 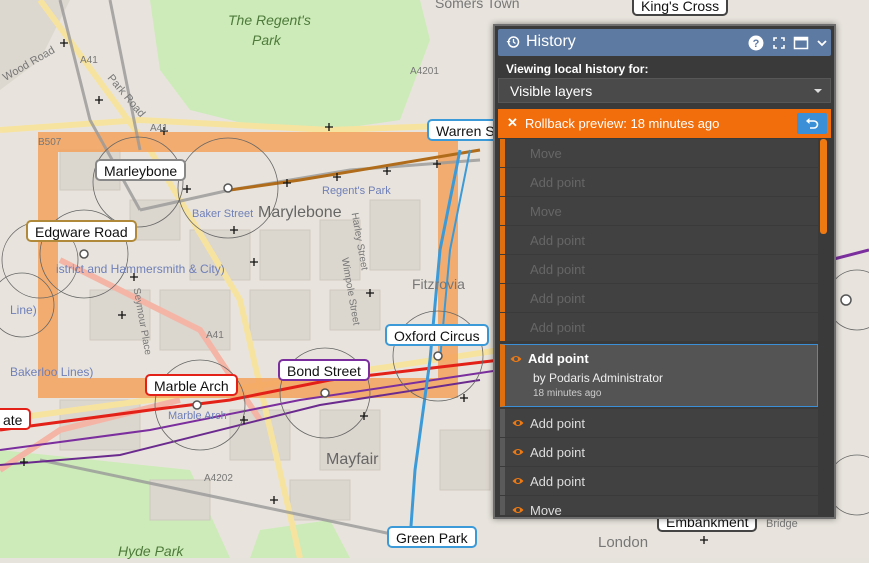 I want to click on district-label: Somers Town, so click(x=477, y=5).